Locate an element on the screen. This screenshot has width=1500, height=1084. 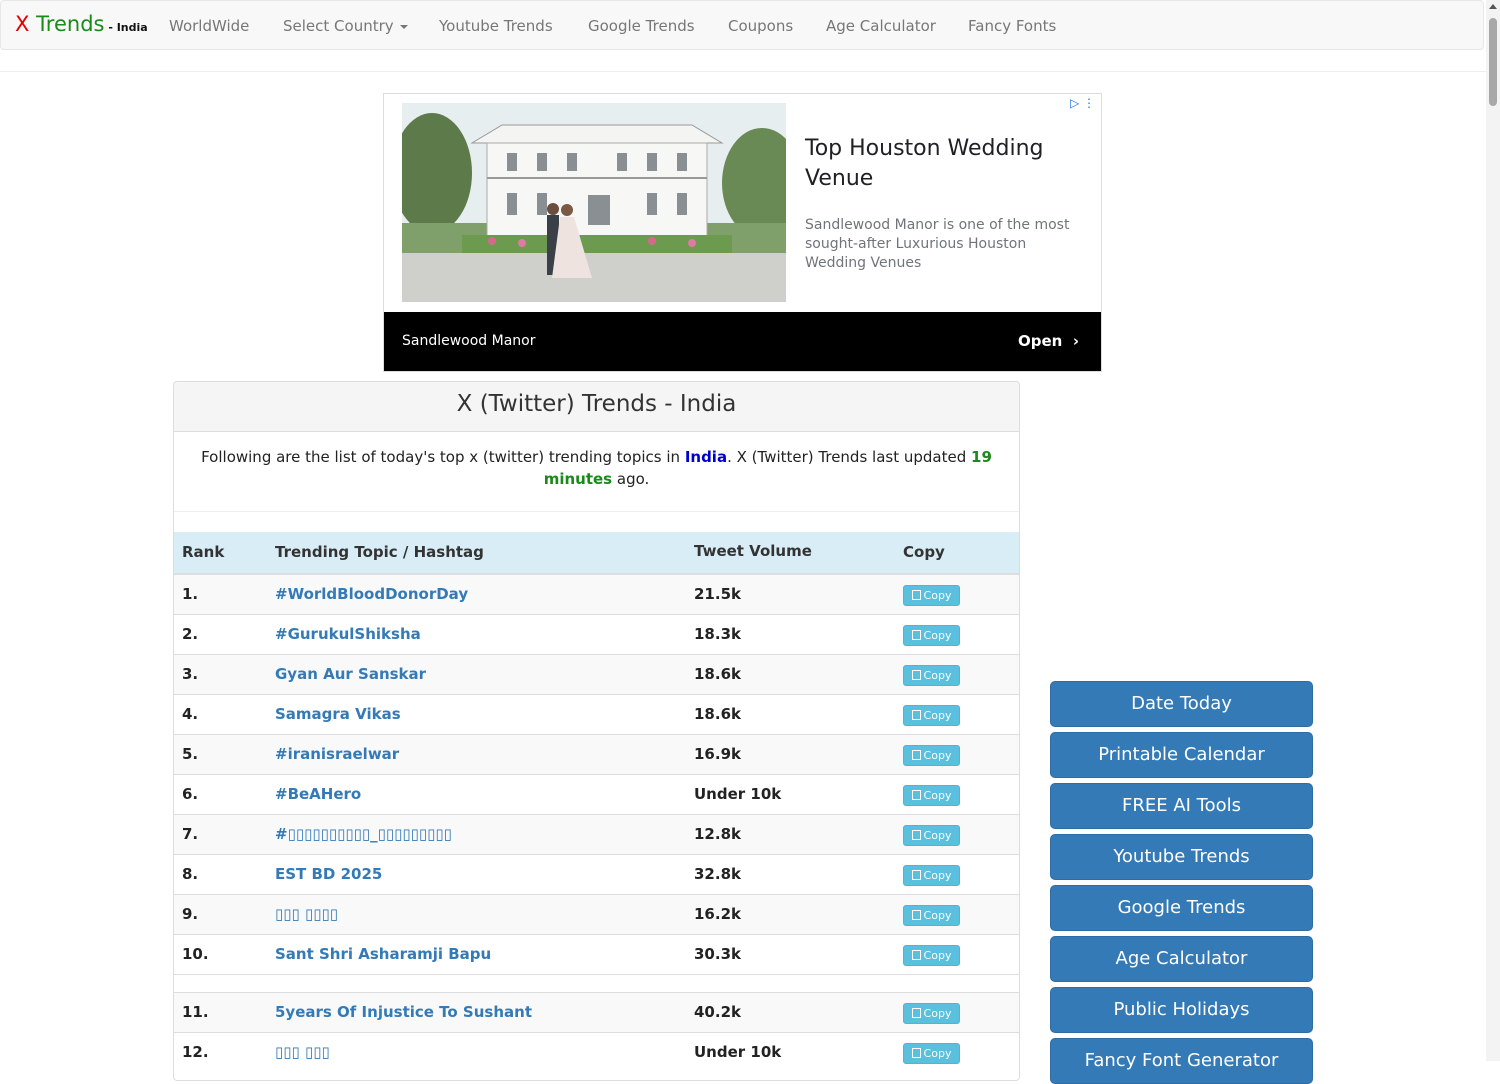
rank-cell: 3. is located at coordinates (190, 674).